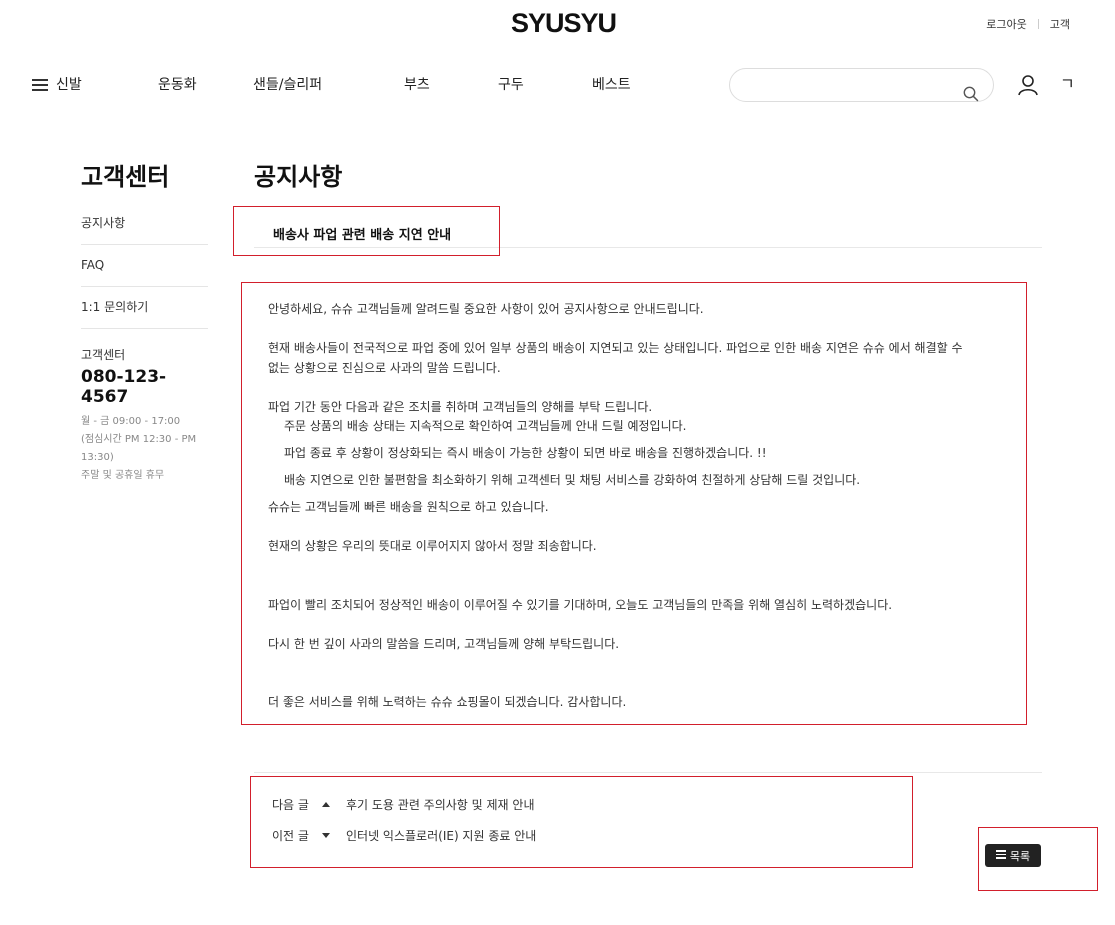 This screenshot has width=1115, height=925. What do you see at coordinates (139, 439) in the screenshot?
I see `cs-hours-line: (점심시간 PM 12:30 - PM` at bounding box center [139, 439].